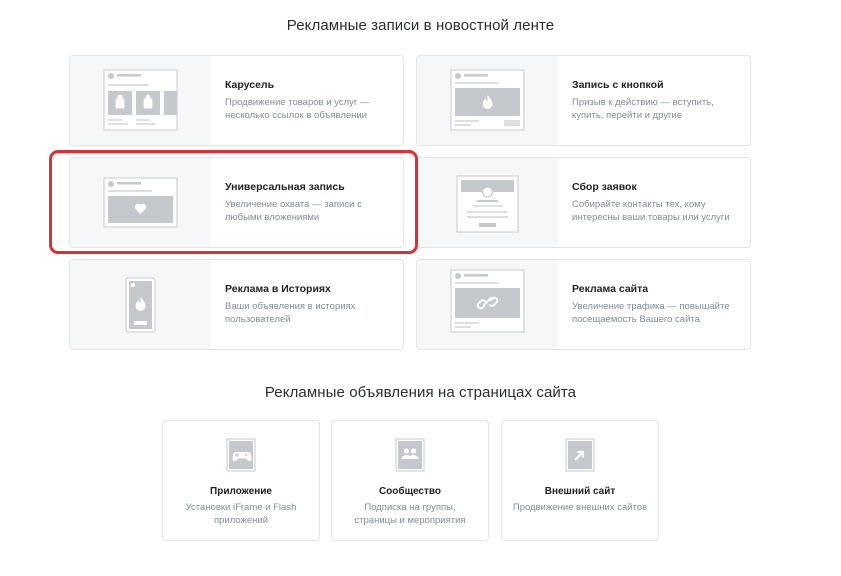 The width and height of the screenshot is (841, 576). What do you see at coordinates (580, 480) in the screenshot?
I see `external-site-ad-card: Внешний сайт Продвижение внешних сайтов` at bounding box center [580, 480].